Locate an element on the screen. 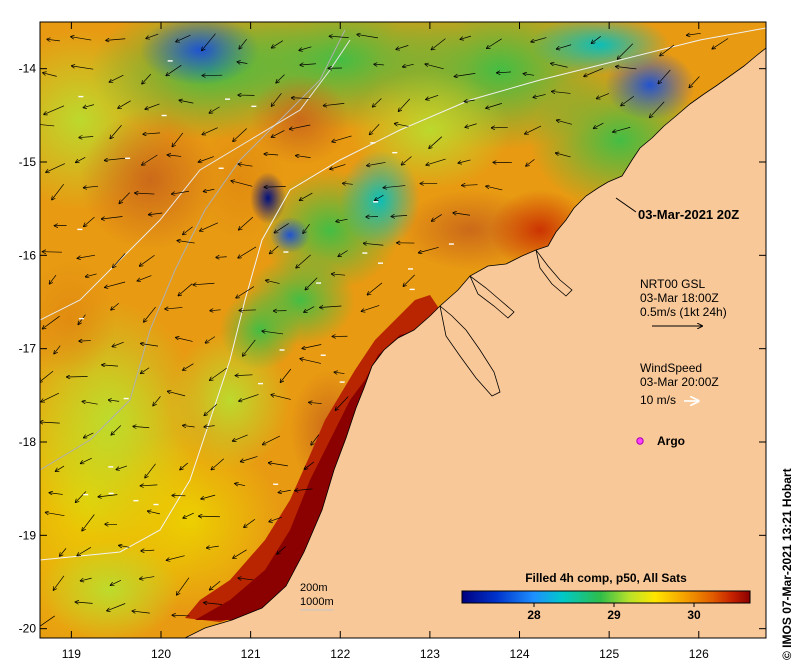  x-tick-label: 122 is located at coordinates (340, 654).